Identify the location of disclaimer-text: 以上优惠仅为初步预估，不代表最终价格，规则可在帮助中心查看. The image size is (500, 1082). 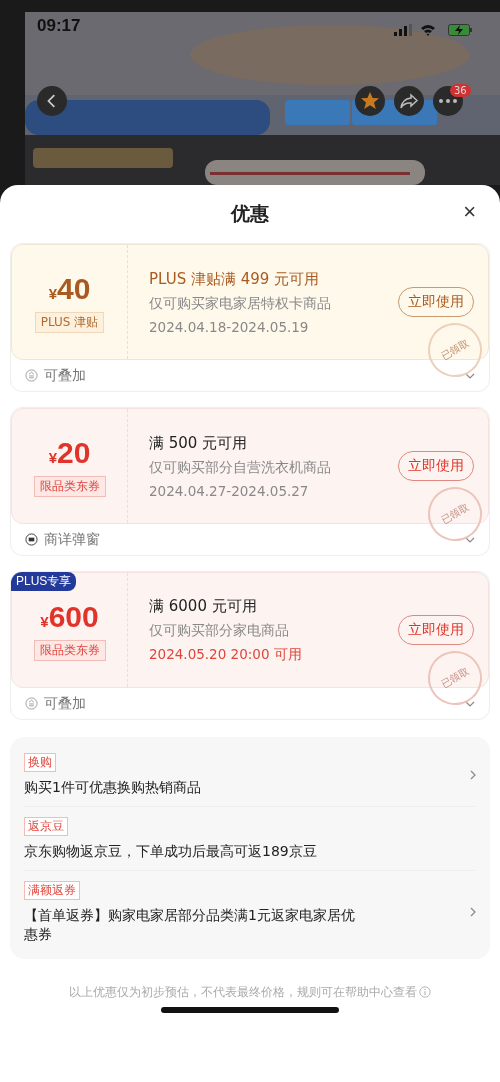
(243, 992).